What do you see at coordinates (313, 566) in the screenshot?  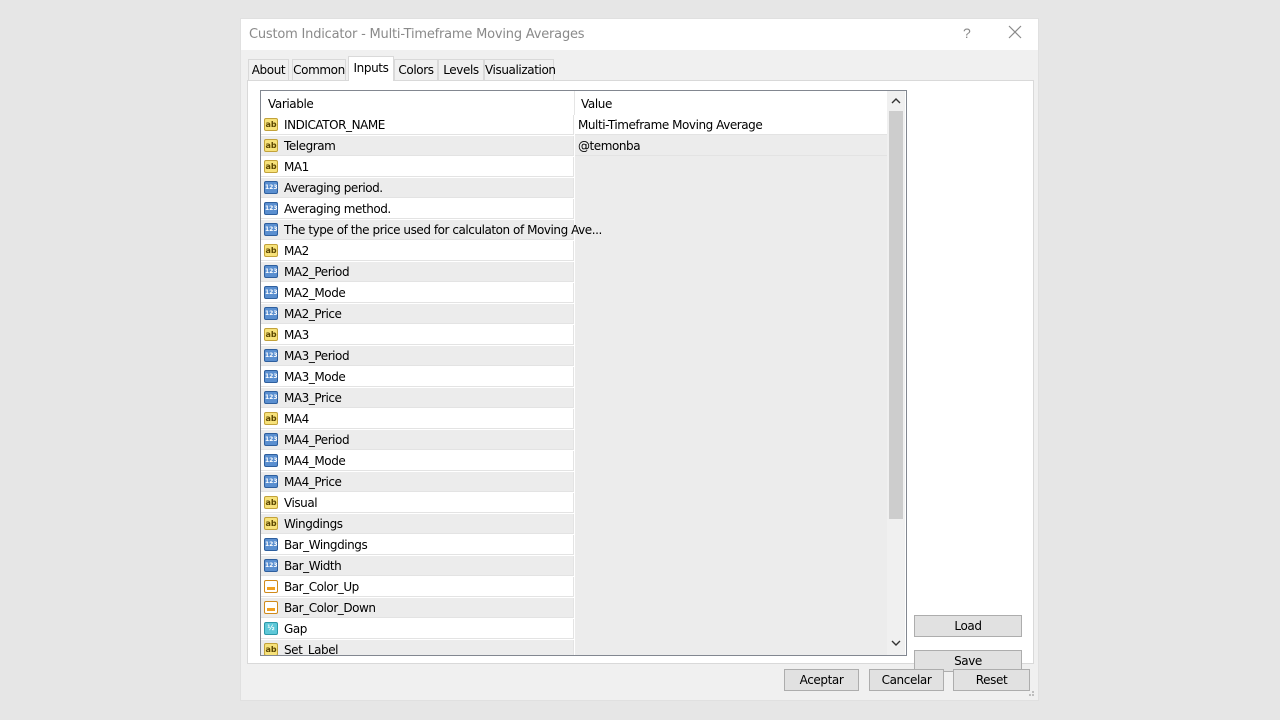 I see `variable-name: Bar_Width` at bounding box center [313, 566].